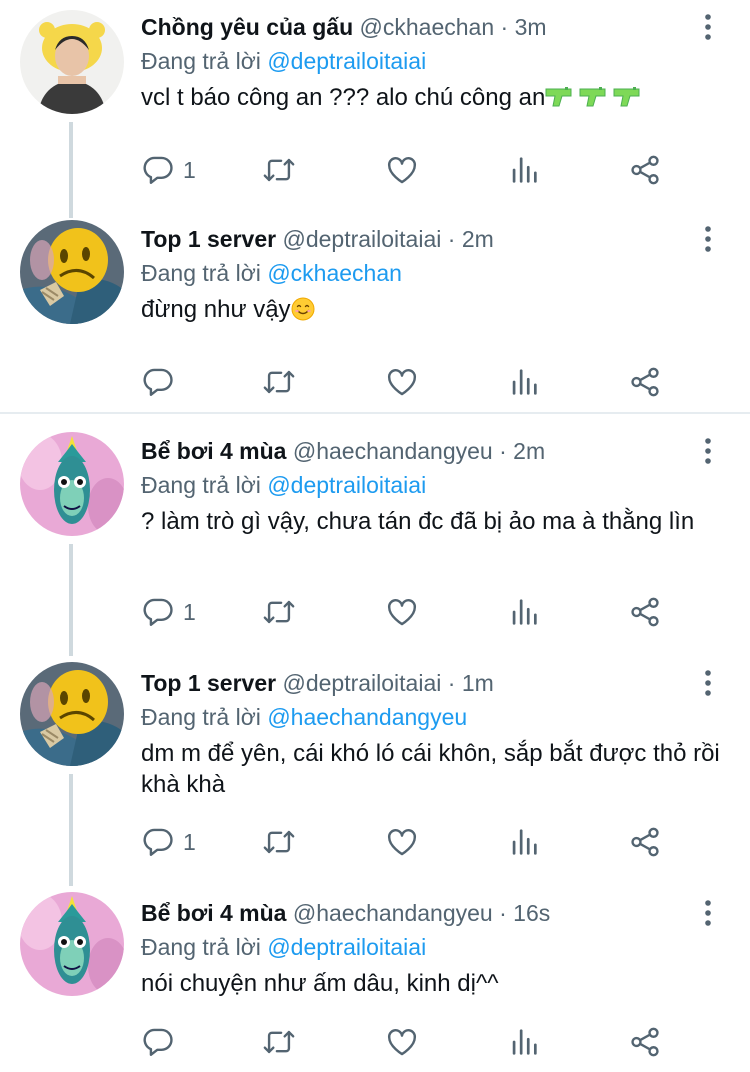 Image resolution: width=750 pixels, height=1072 pixels. I want to click on replying-to: Đang trả lời @ckhaechan, so click(271, 273).